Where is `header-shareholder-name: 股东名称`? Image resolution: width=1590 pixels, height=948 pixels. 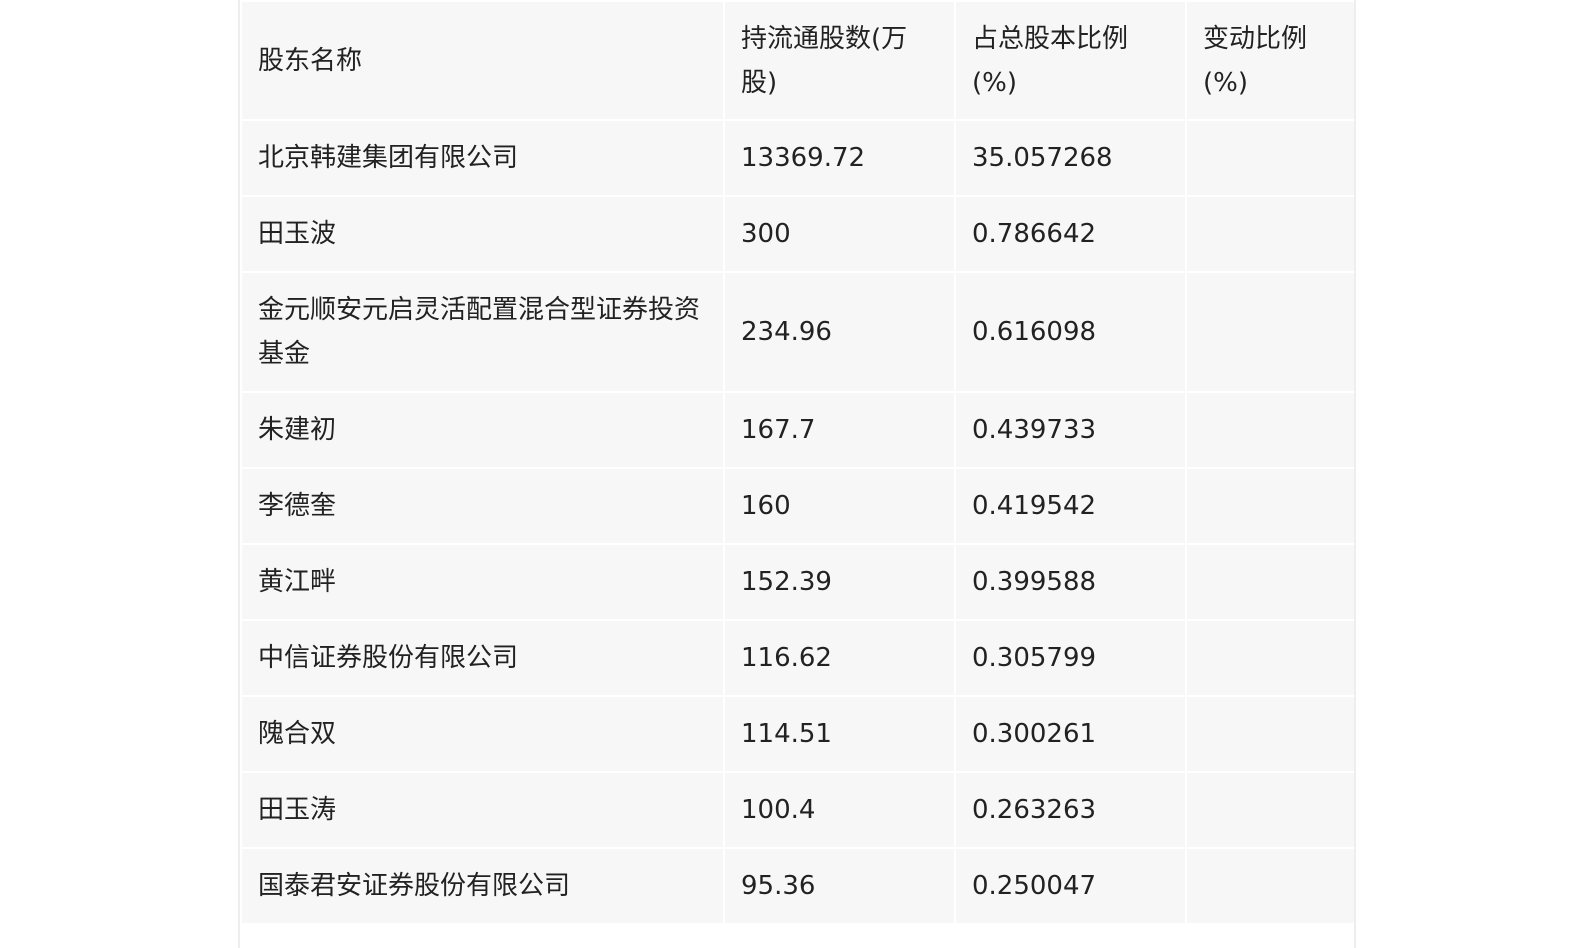 header-shareholder-name: 股东名称 is located at coordinates (482, 60).